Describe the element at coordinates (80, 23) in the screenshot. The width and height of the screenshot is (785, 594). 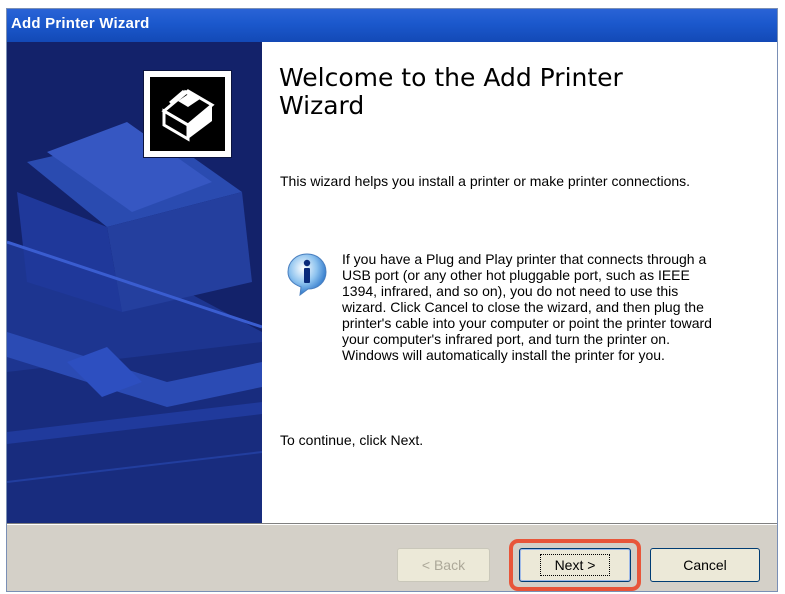
I see `window-title: Add Printer Wizard` at that location.